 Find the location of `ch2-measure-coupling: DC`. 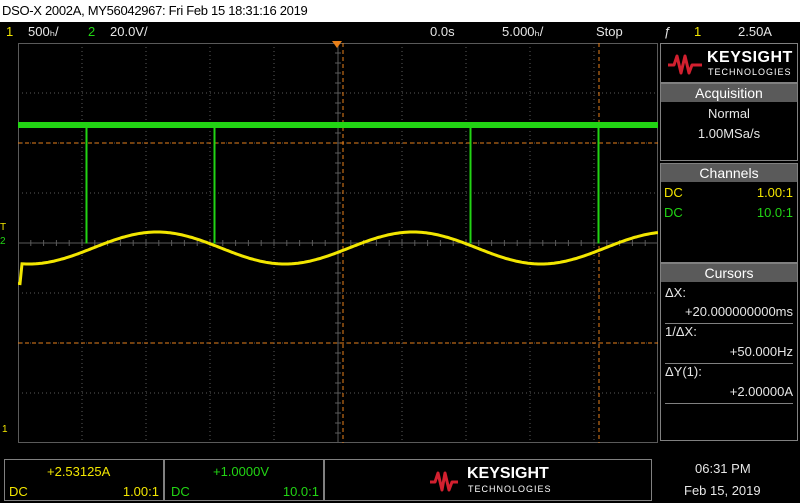

ch2-measure-coupling: DC is located at coordinates (180, 491).